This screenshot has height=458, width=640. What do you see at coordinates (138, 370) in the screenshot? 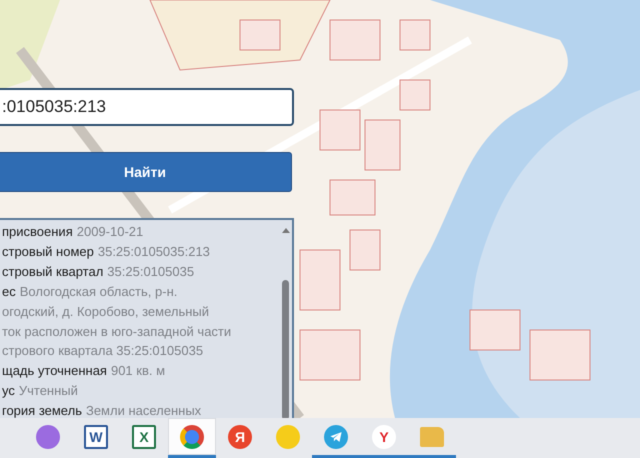
I see `field-value: 901 кв. м` at bounding box center [138, 370].